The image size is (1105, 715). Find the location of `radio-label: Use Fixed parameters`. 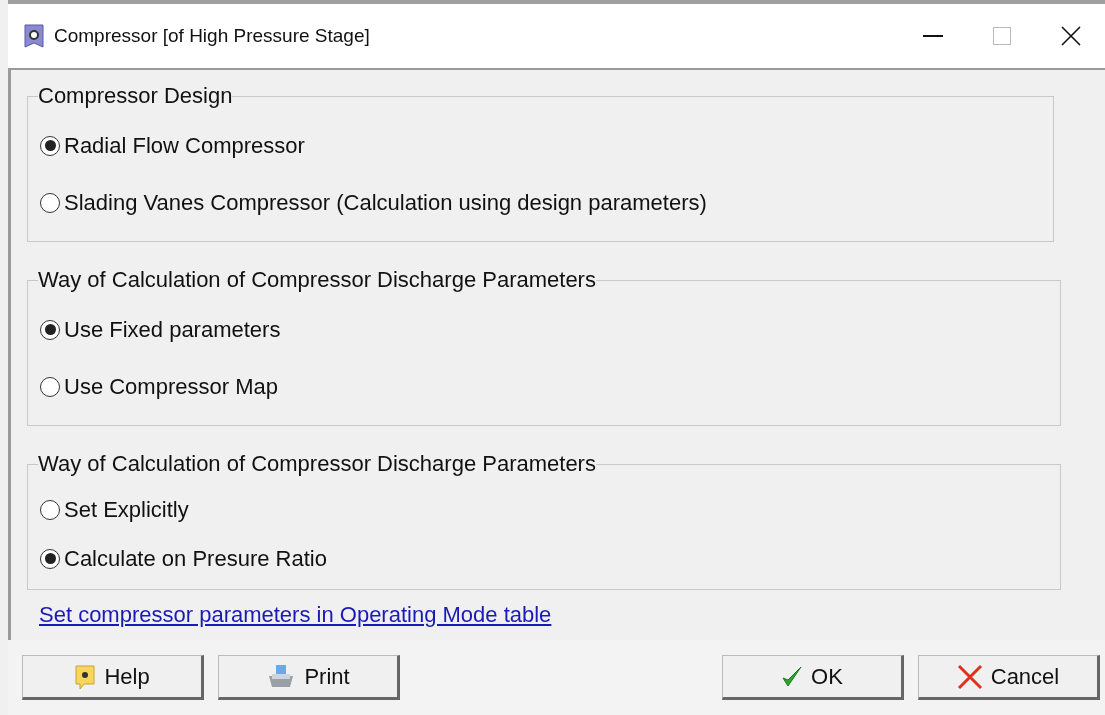

radio-label: Use Fixed parameters is located at coordinates (172, 329).